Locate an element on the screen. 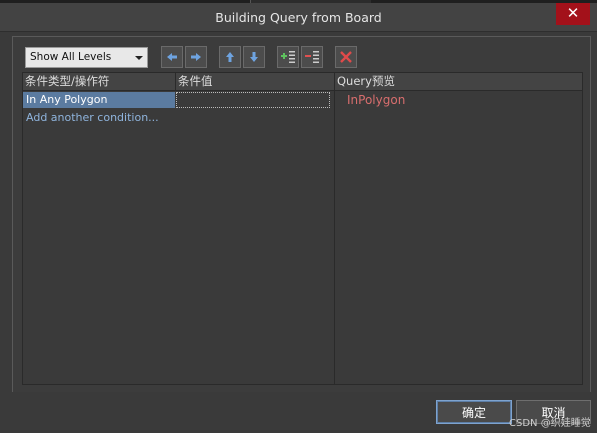 Image resolution: width=597 pixels, height=433 pixels. window-title: Building Query from Board is located at coordinates (298, 17).